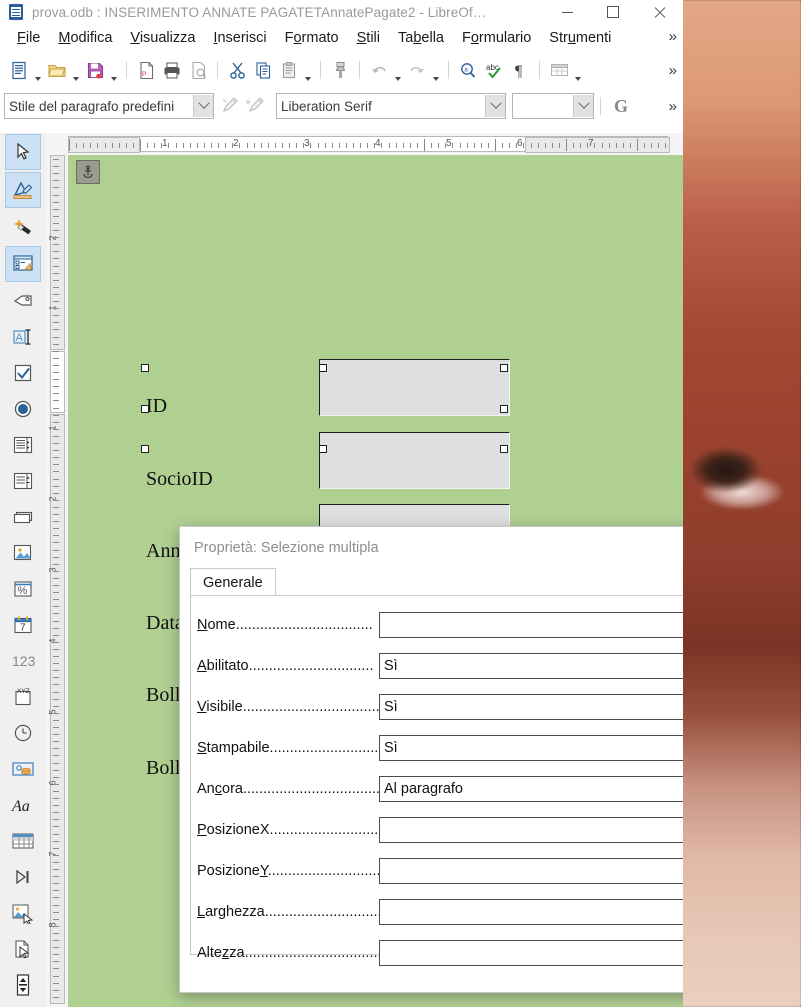 The height and width of the screenshot is (1007, 801). Describe the element at coordinates (145, 368) in the screenshot. I see `selection-handle-label-tl` at that location.